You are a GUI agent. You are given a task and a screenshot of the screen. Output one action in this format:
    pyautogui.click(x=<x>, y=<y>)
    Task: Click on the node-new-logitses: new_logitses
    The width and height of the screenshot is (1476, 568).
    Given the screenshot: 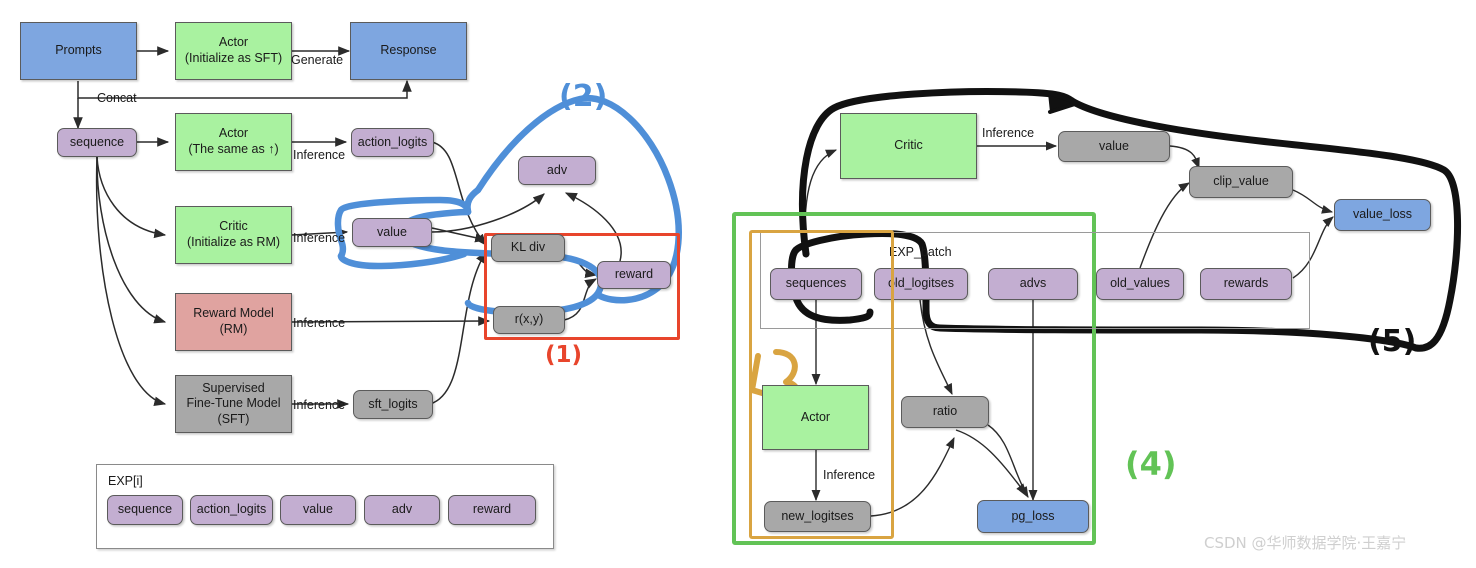 What is the action you would take?
    pyautogui.click(x=817, y=516)
    